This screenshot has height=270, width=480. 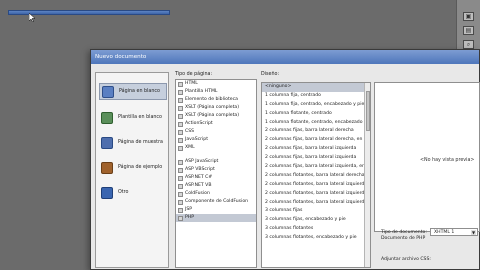 What do you see at coordinates (191, 83) in the screenshot?
I see `item-label: HTML` at bounding box center [191, 83].